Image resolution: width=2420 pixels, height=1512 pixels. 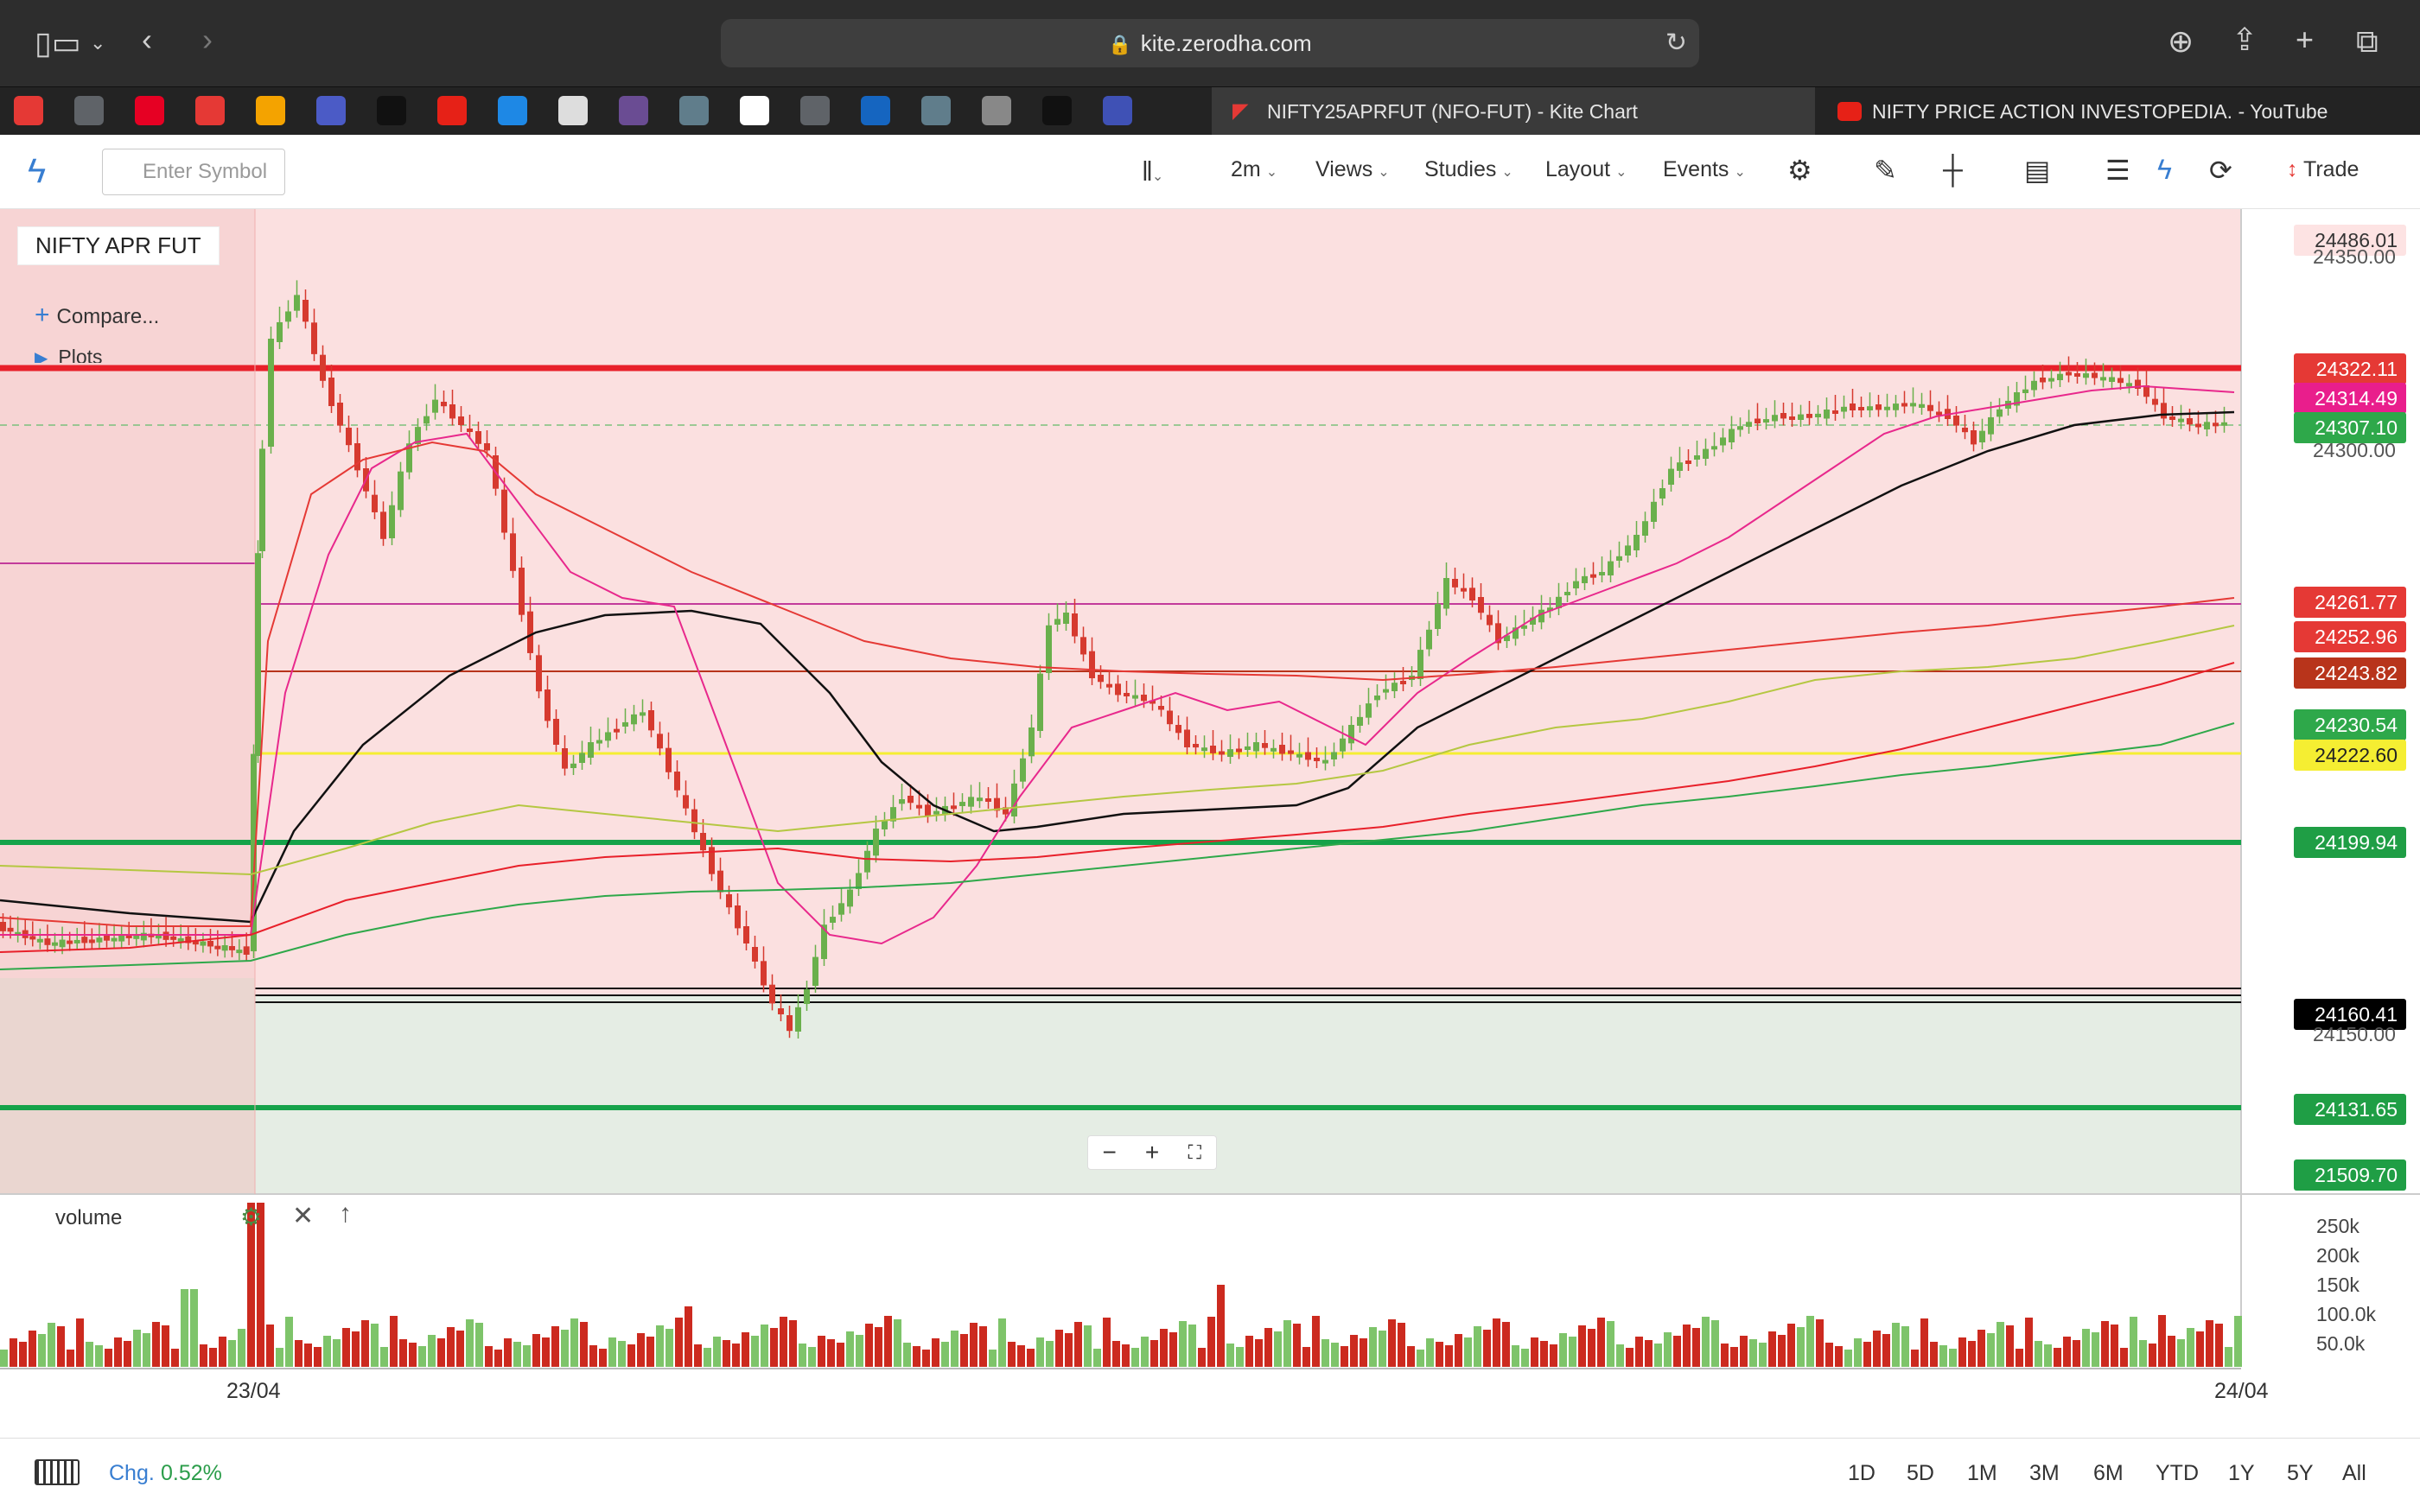 What do you see at coordinates (345, 1214) in the screenshot?
I see `arrow-up-icon: ↑` at bounding box center [345, 1214].